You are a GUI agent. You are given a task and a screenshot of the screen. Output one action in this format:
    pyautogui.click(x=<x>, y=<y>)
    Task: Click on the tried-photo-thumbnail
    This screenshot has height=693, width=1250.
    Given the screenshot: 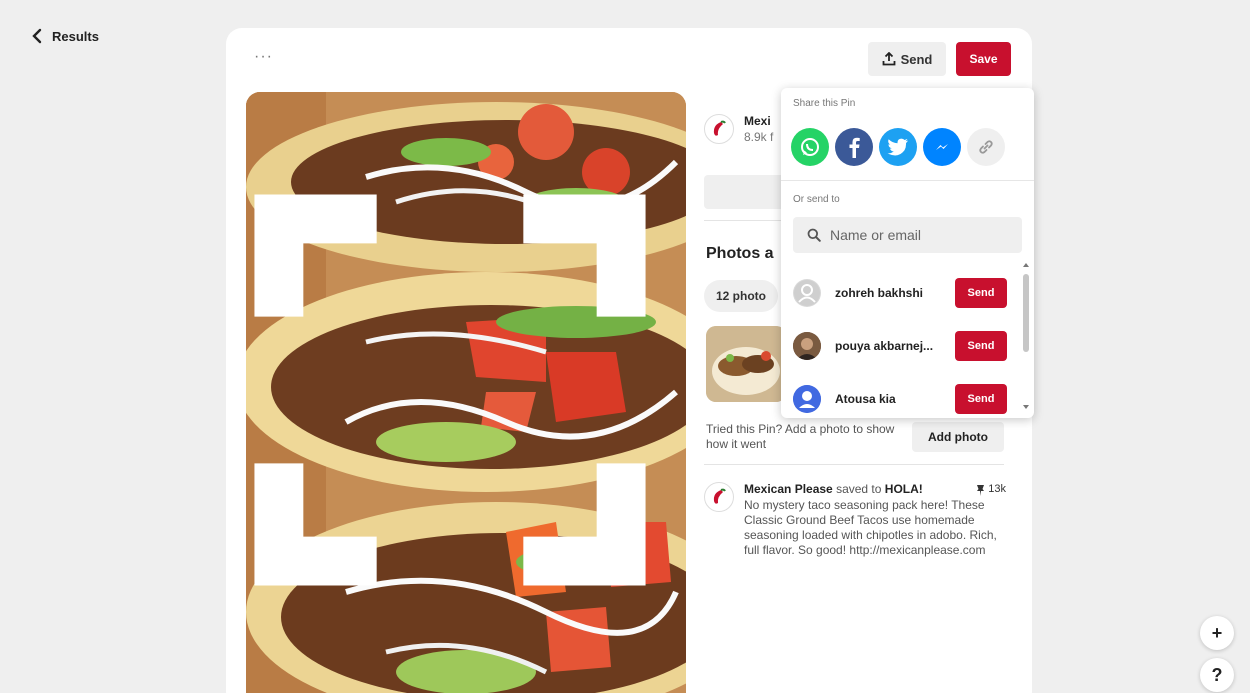 What is the action you would take?
    pyautogui.click(x=746, y=364)
    